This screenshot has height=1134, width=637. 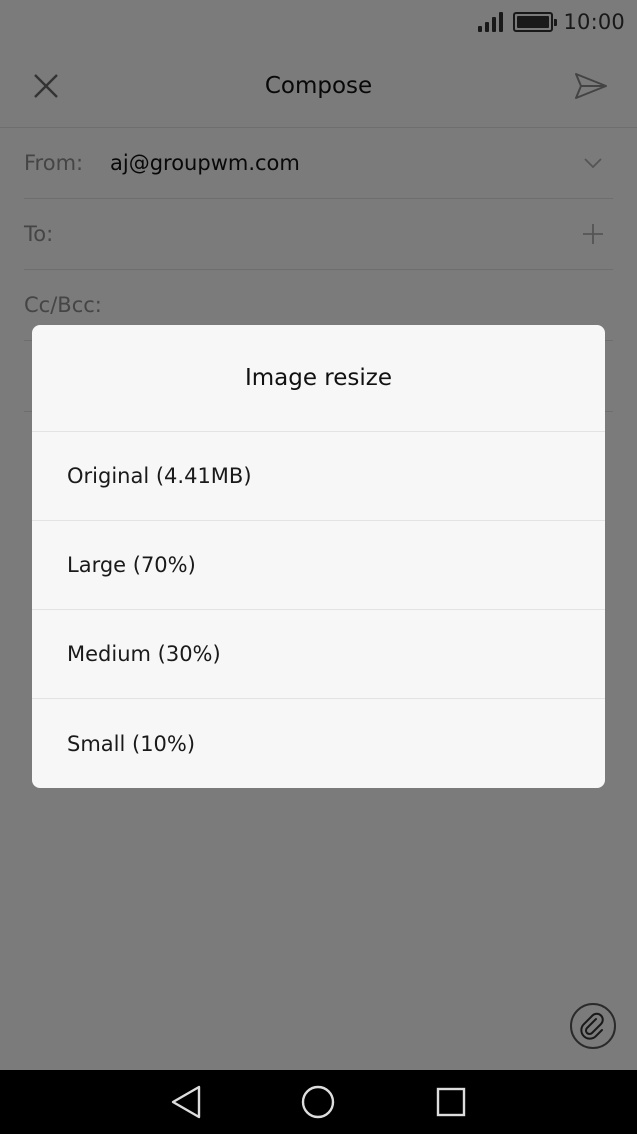 I want to click on home-icon, so click(x=318, y=1102).